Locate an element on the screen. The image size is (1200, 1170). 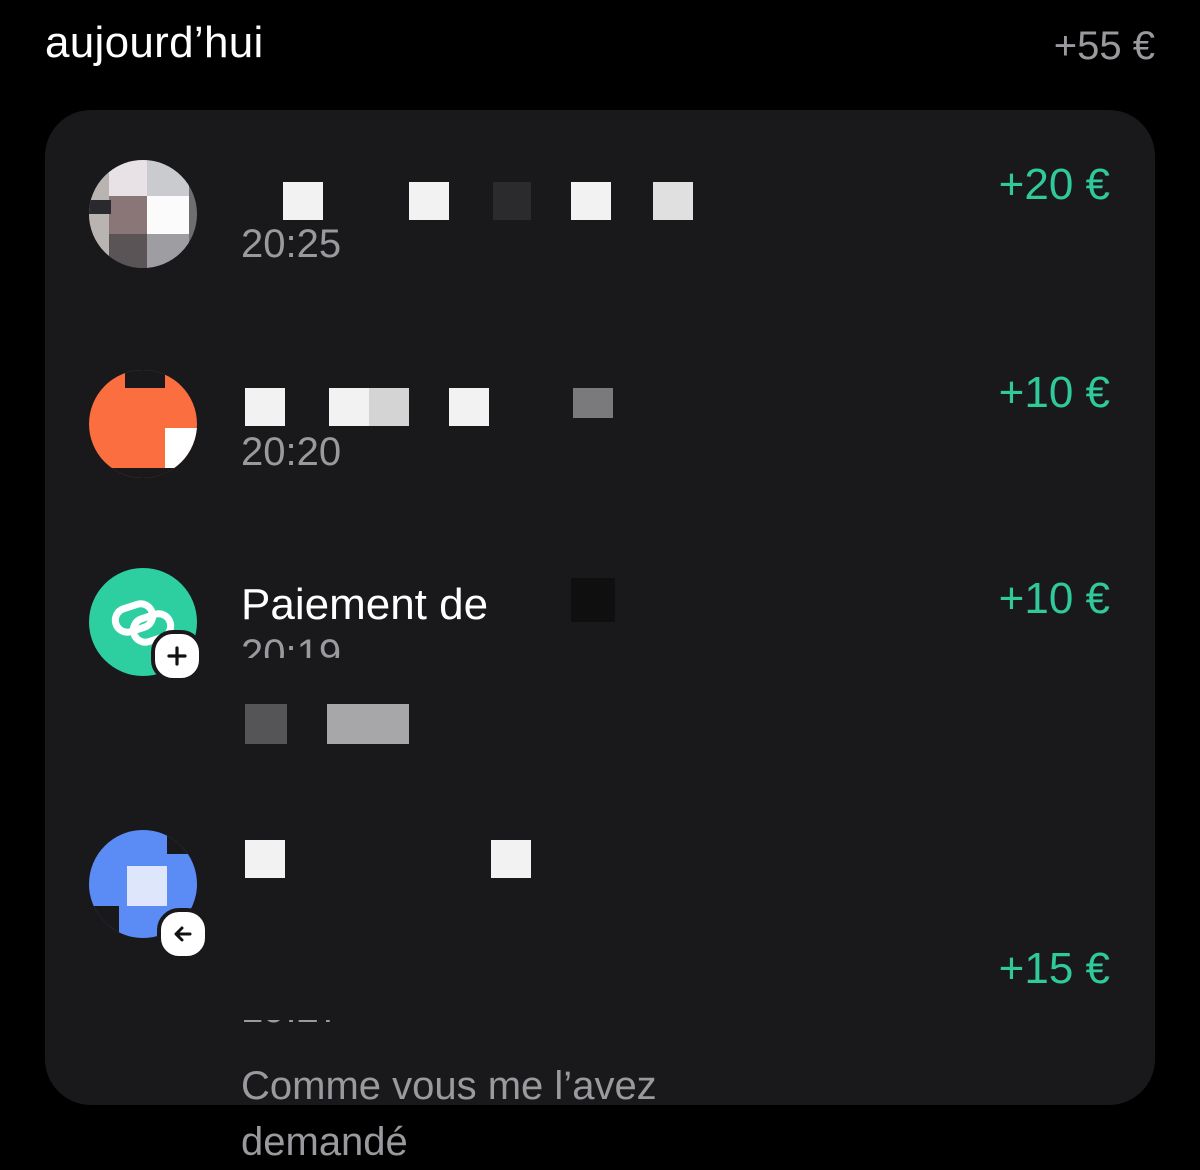
transaction-title: Paiement de is located at coordinates (365, 604).